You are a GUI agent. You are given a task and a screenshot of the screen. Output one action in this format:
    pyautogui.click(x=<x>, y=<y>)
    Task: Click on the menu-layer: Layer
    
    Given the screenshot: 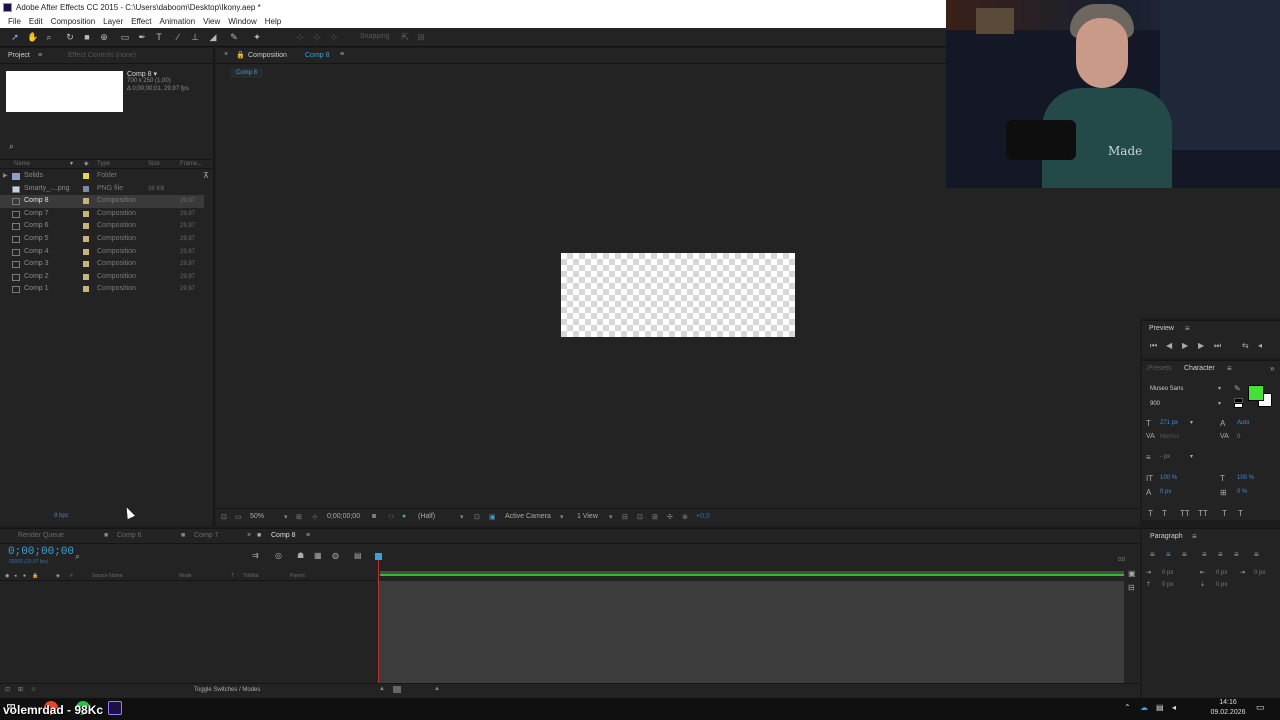 What is the action you would take?
    pyautogui.click(x=113, y=21)
    